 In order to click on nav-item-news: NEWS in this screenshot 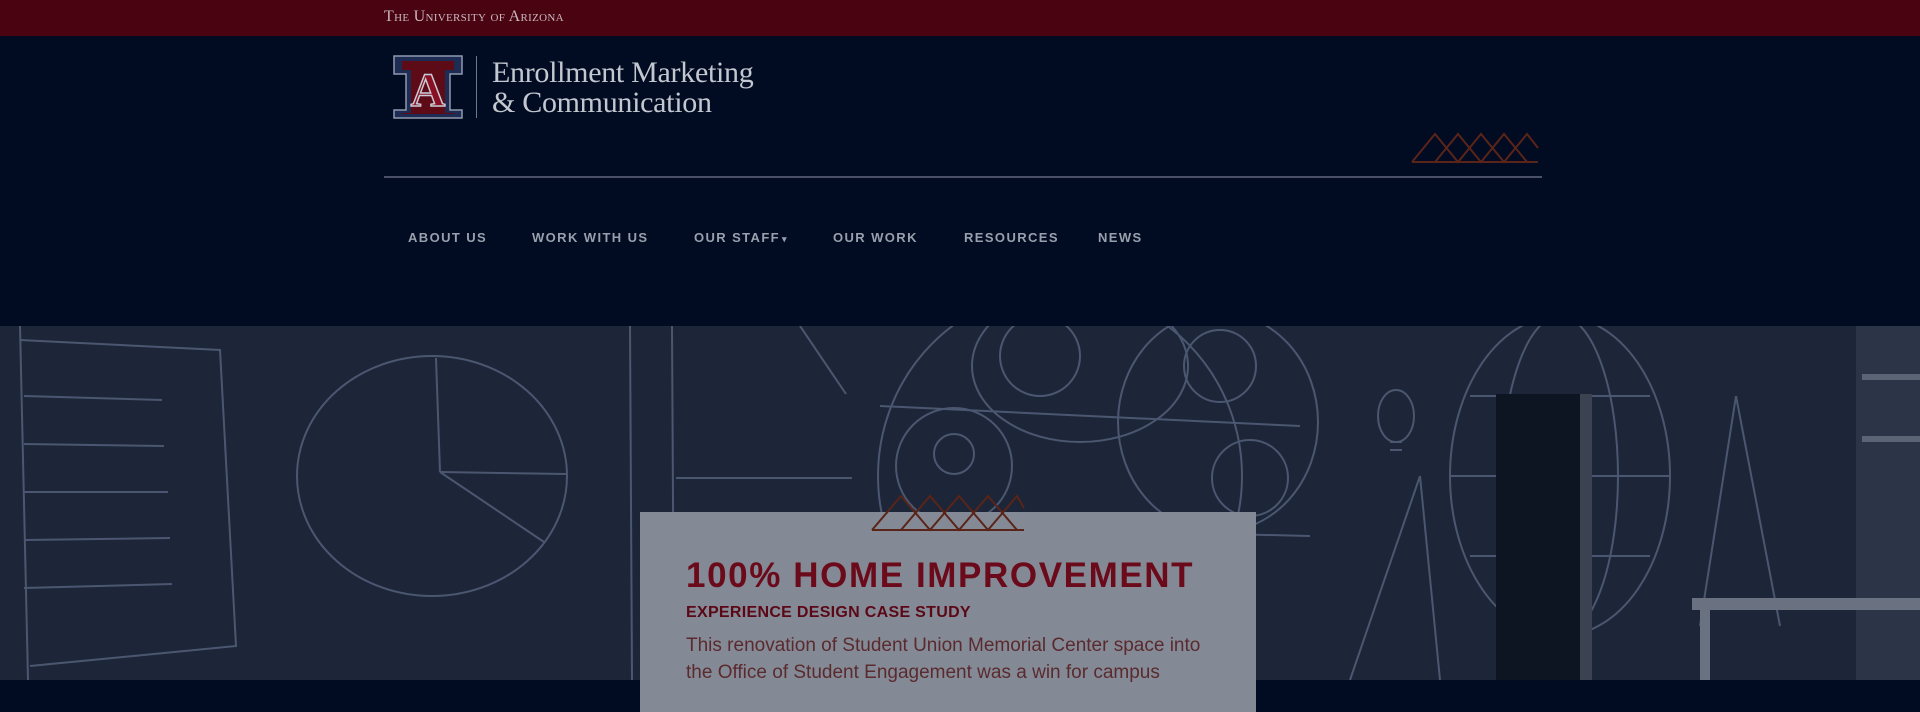, I will do `click(1120, 237)`.